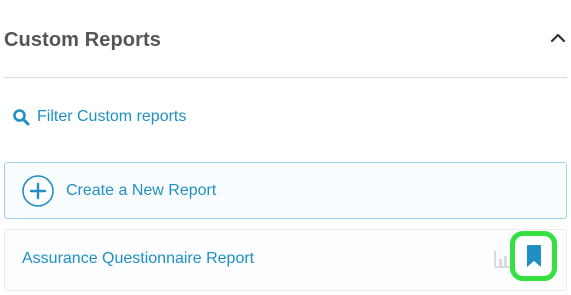  What do you see at coordinates (138, 258) in the screenshot?
I see `report-name: Assurance Questionnaire Report` at bounding box center [138, 258].